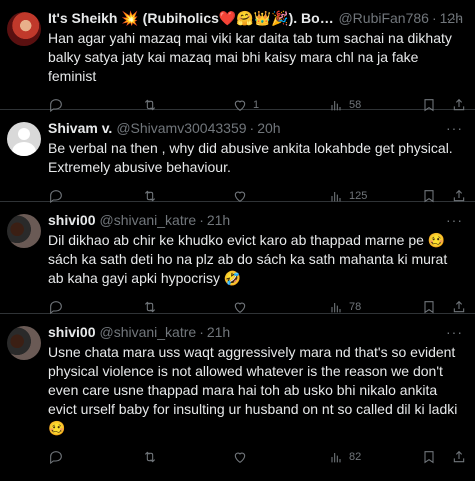 The height and width of the screenshot is (481, 475). What do you see at coordinates (191, 18) in the screenshot?
I see `display-name: It's Sheikh 💥 (Rubiholics❤️🤗👑🎉). Boy.🔥` at bounding box center [191, 18].